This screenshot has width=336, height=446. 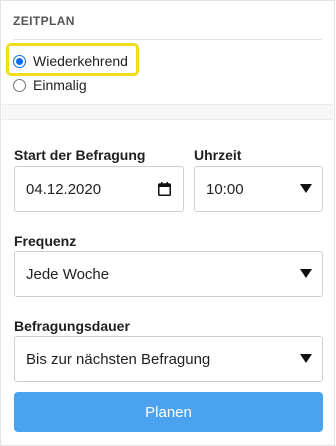 I want to click on frequency-value: Jede Woche, so click(x=68, y=274).